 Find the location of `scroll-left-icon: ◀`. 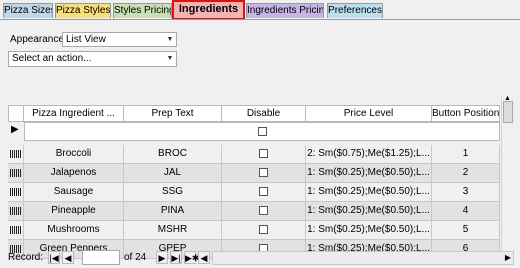

scroll-left-icon: ◀ is located at coordinates (204, 257).